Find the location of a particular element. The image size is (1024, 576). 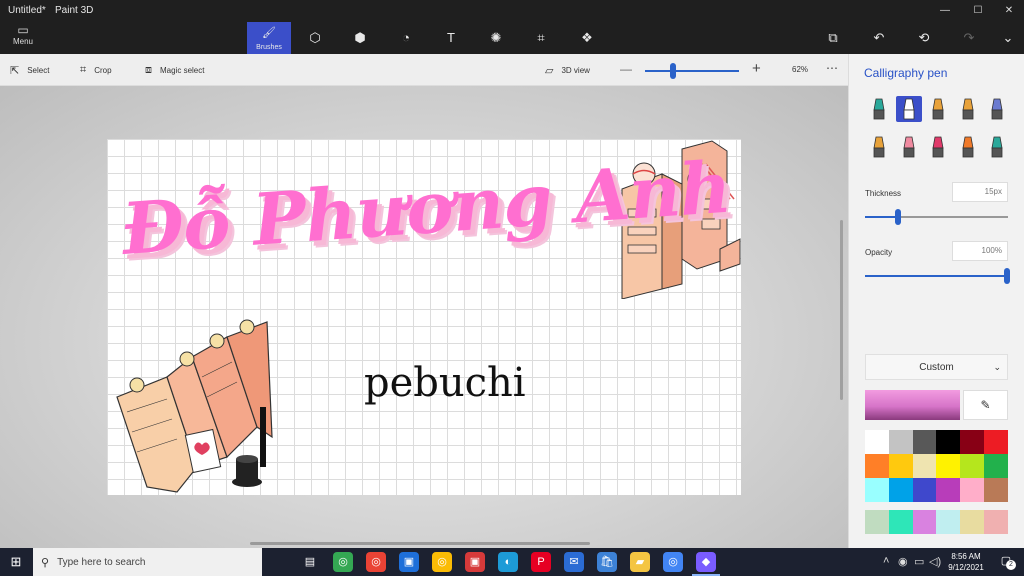

start-button: ⊞ is located at coordinates (16, 562).